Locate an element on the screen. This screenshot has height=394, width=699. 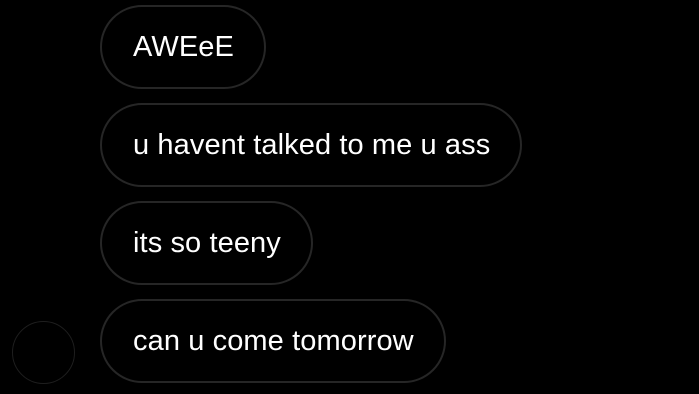
message-text: u havent talked to me u ass is located at coordinates (312, 145).